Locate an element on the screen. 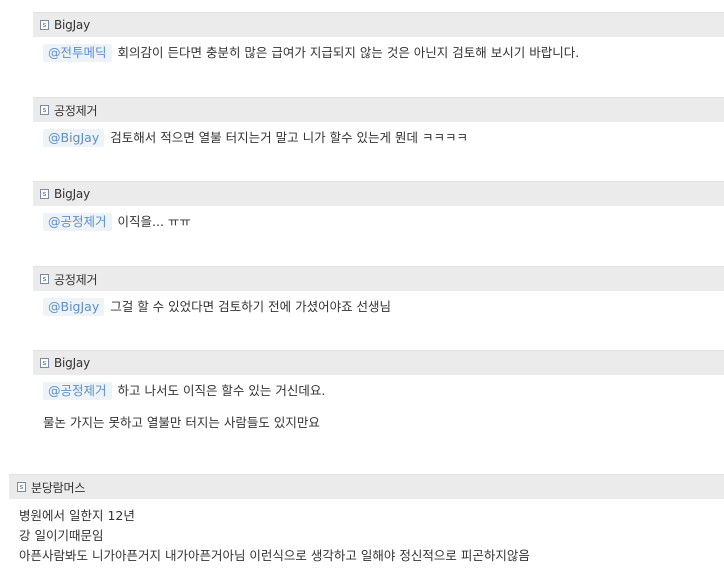  comment-header: s 분당람머스 is located at coordinates (366, 486).